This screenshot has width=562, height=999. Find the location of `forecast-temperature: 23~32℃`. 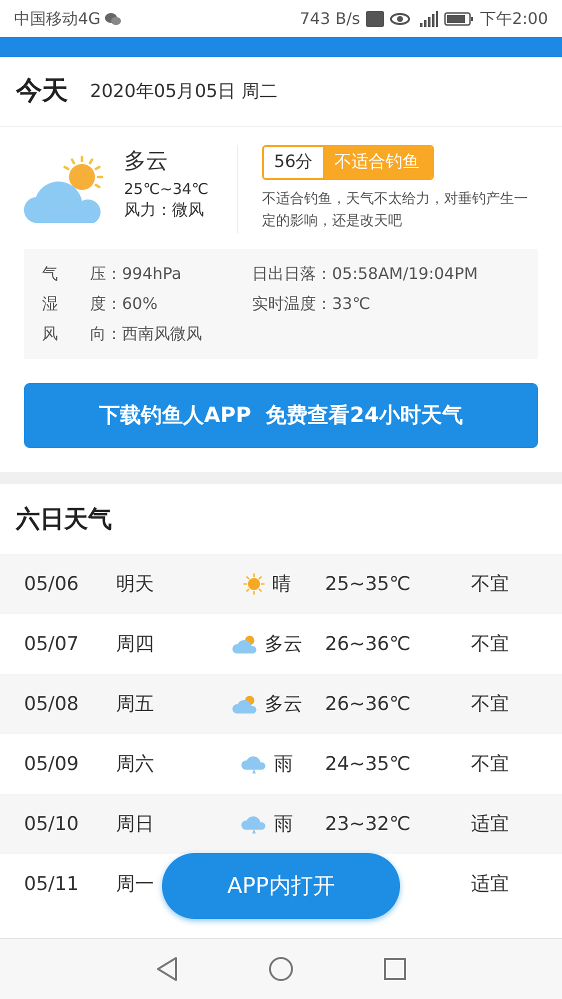

forecast-temperature: 23~32℃ is located at coordinates (368, 824).